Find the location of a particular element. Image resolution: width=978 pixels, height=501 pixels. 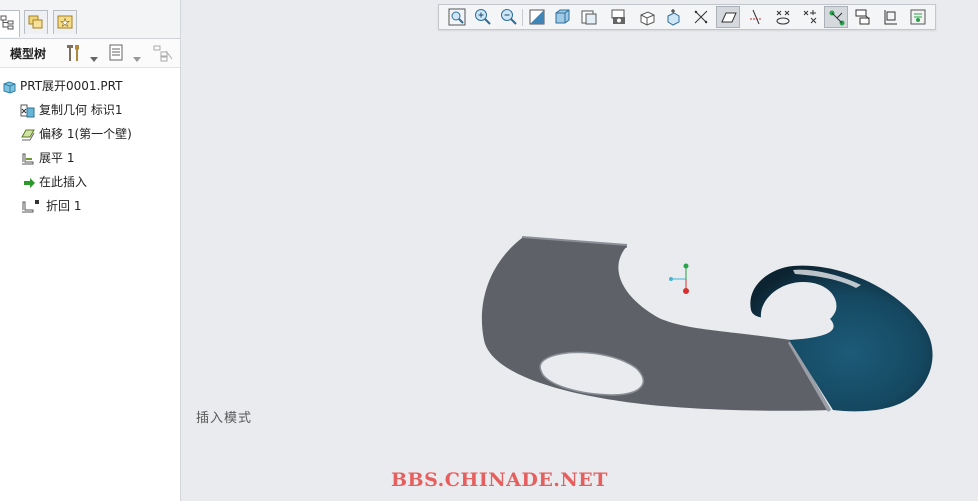

tab-model-tree is located at coordinates (10, 23).